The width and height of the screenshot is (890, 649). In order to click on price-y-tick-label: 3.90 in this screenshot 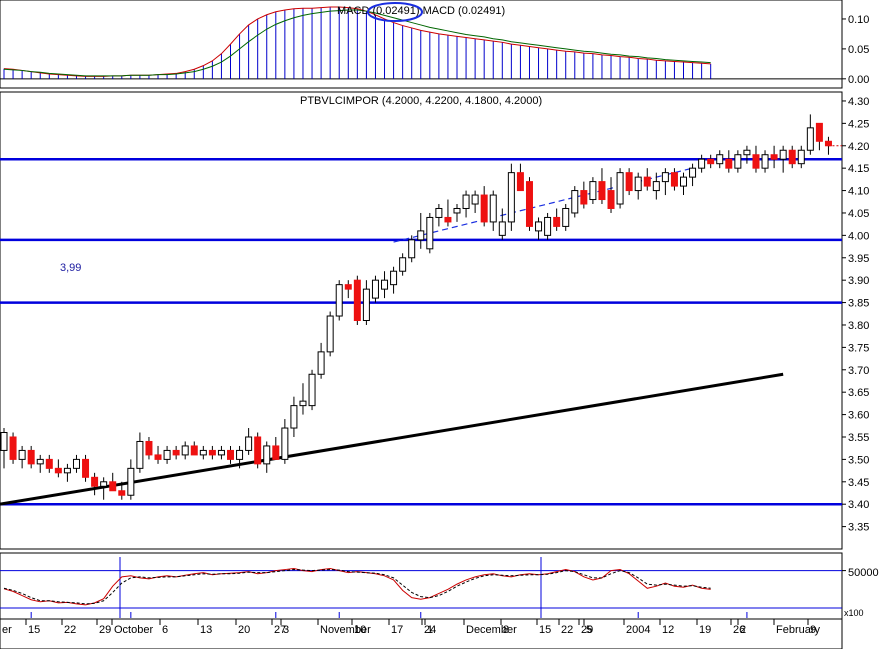, I will do `click(858, 281)`.